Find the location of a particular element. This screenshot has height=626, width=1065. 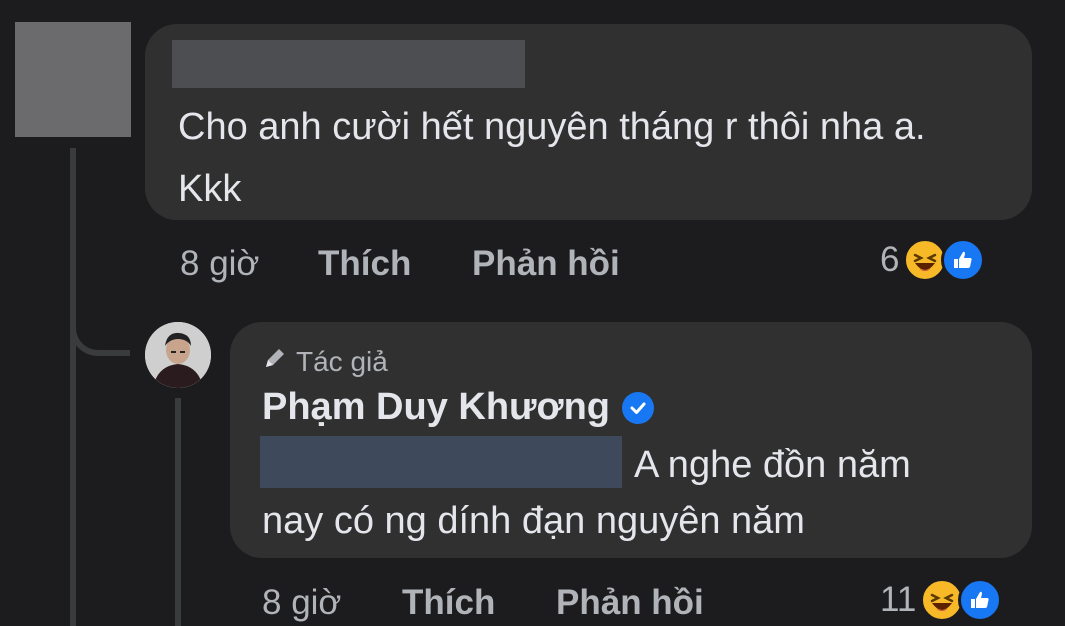

commenter-name-redacted is located at coordinates (348, 64).